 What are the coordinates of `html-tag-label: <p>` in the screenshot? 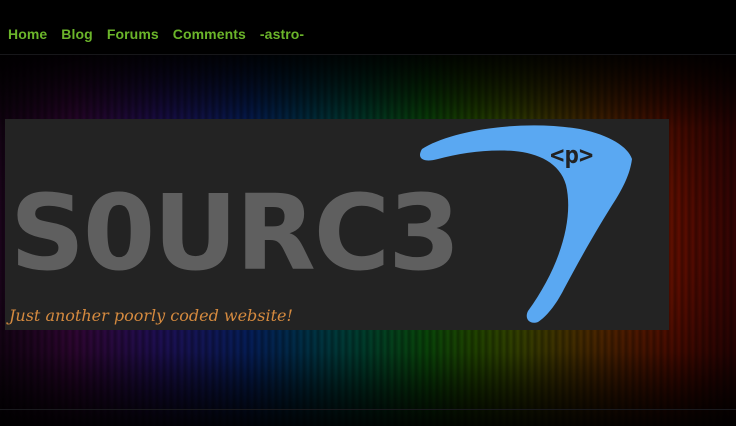 It's located at (572, 155).